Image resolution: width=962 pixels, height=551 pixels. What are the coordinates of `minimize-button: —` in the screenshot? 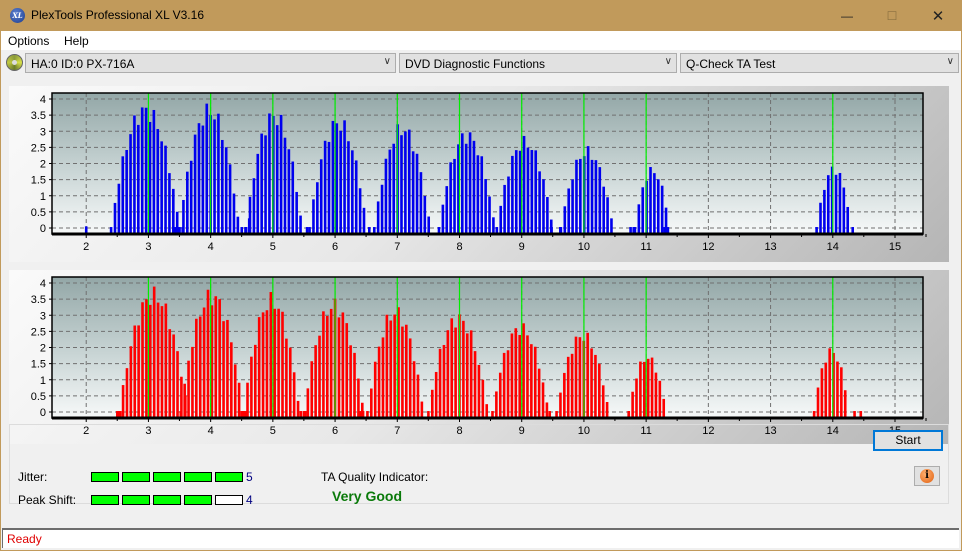 It's located at (847, 15).